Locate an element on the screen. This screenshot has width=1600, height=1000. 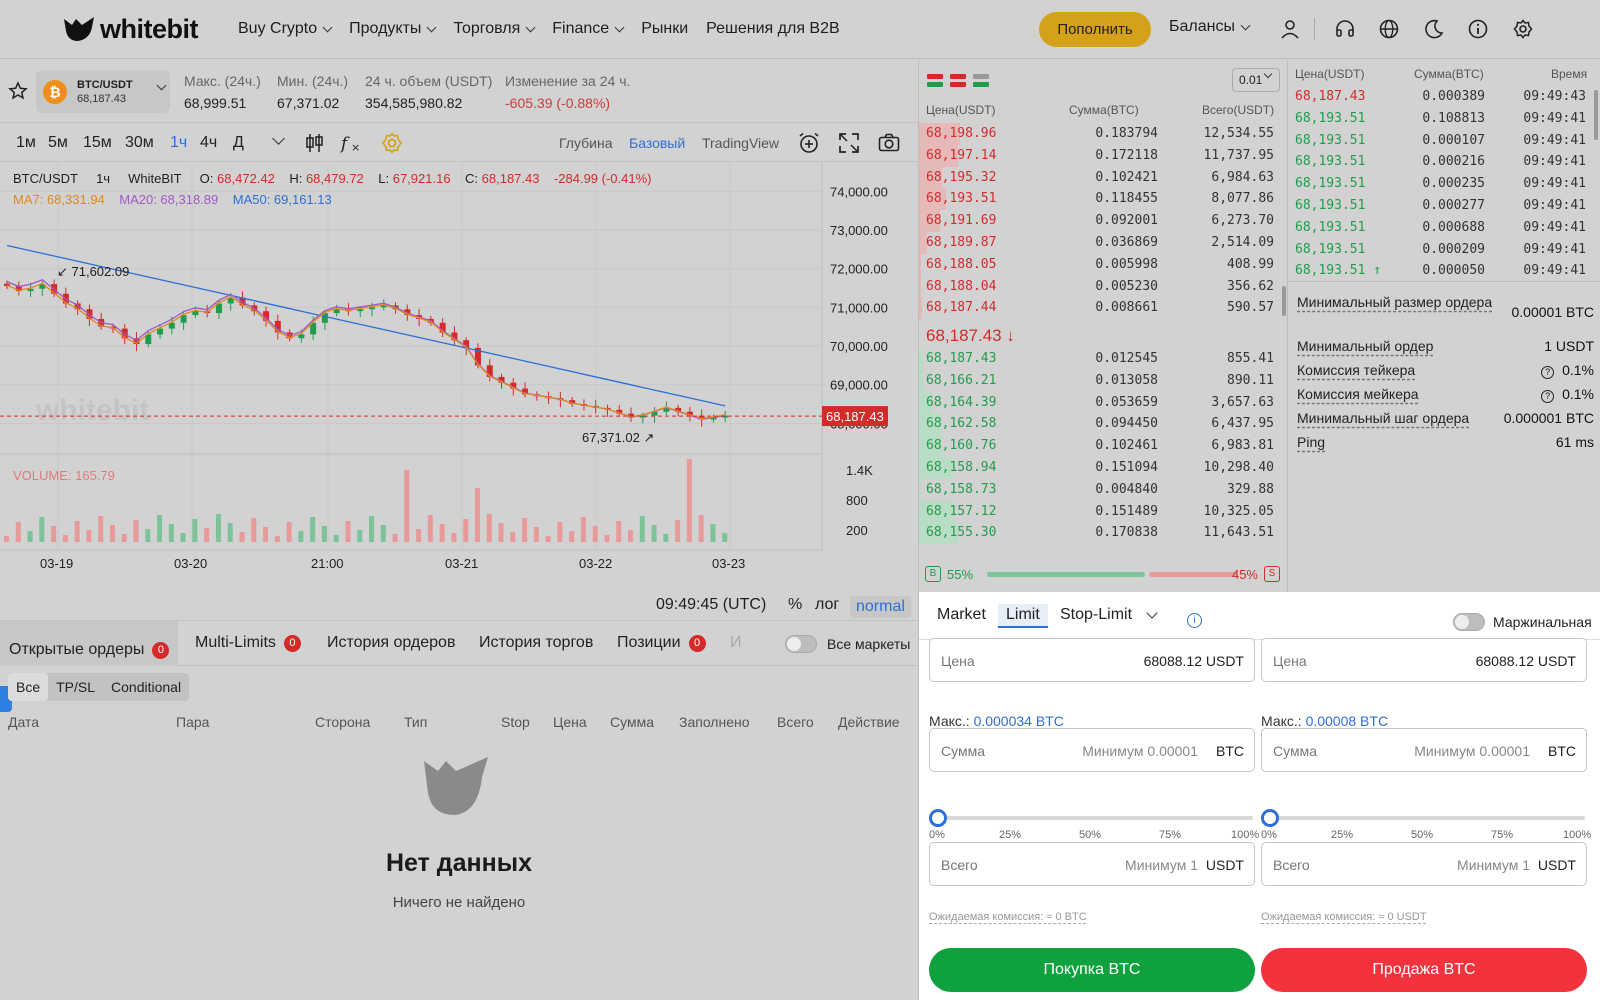
sell-amount-slider: 0% 25% 50% 75% 100% is located at coordinates (1426, 821).